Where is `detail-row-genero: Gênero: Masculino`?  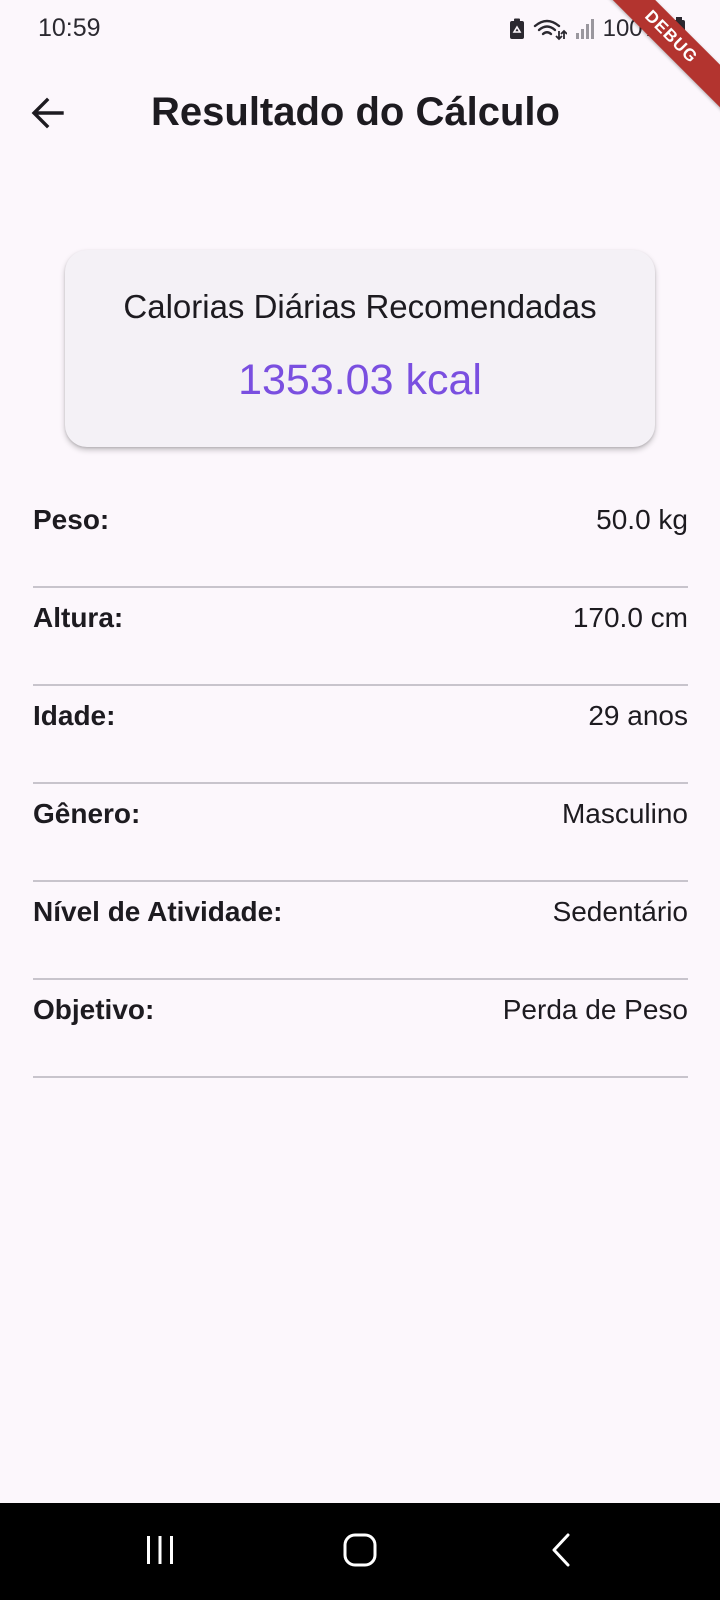 detail-row-genero: Gênero: Masculino is located at coordinates (360, 833).